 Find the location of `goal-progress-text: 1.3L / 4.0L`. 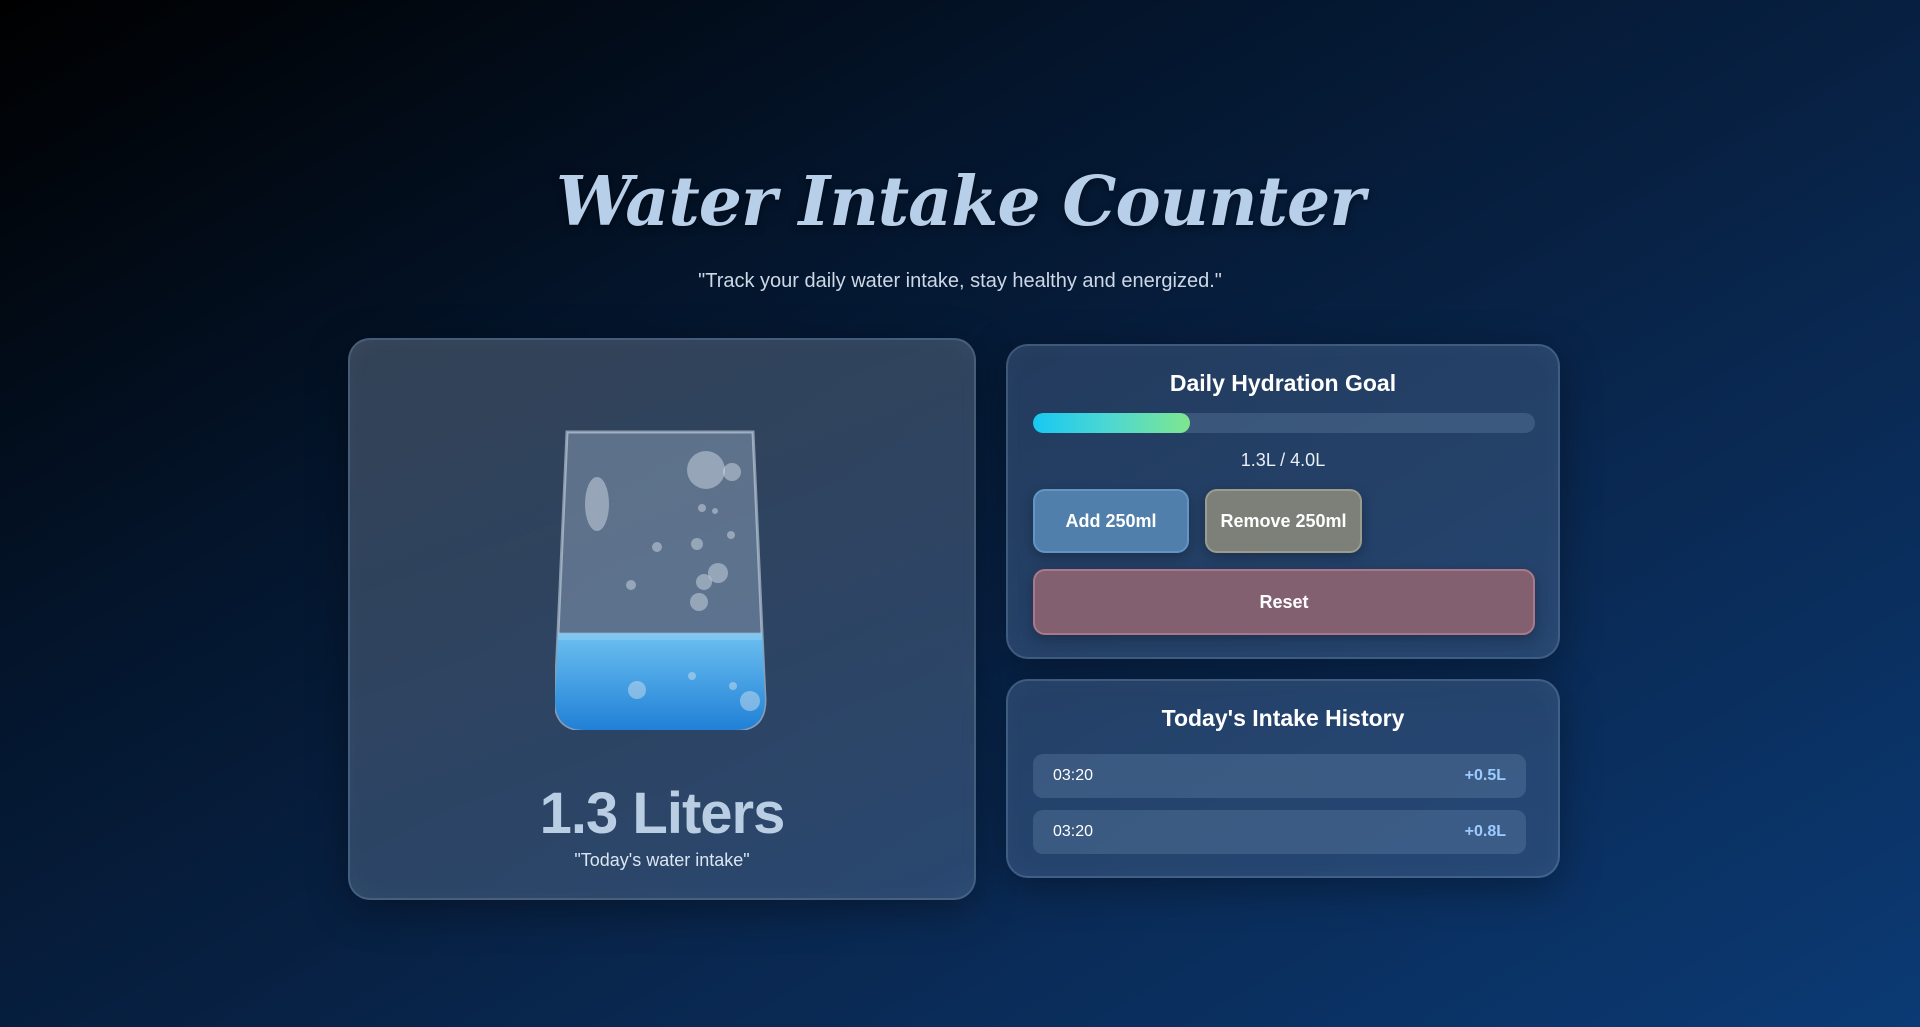

goal-progress-text: 1.3L / 4.0L is located at coordinates (1283, 460).